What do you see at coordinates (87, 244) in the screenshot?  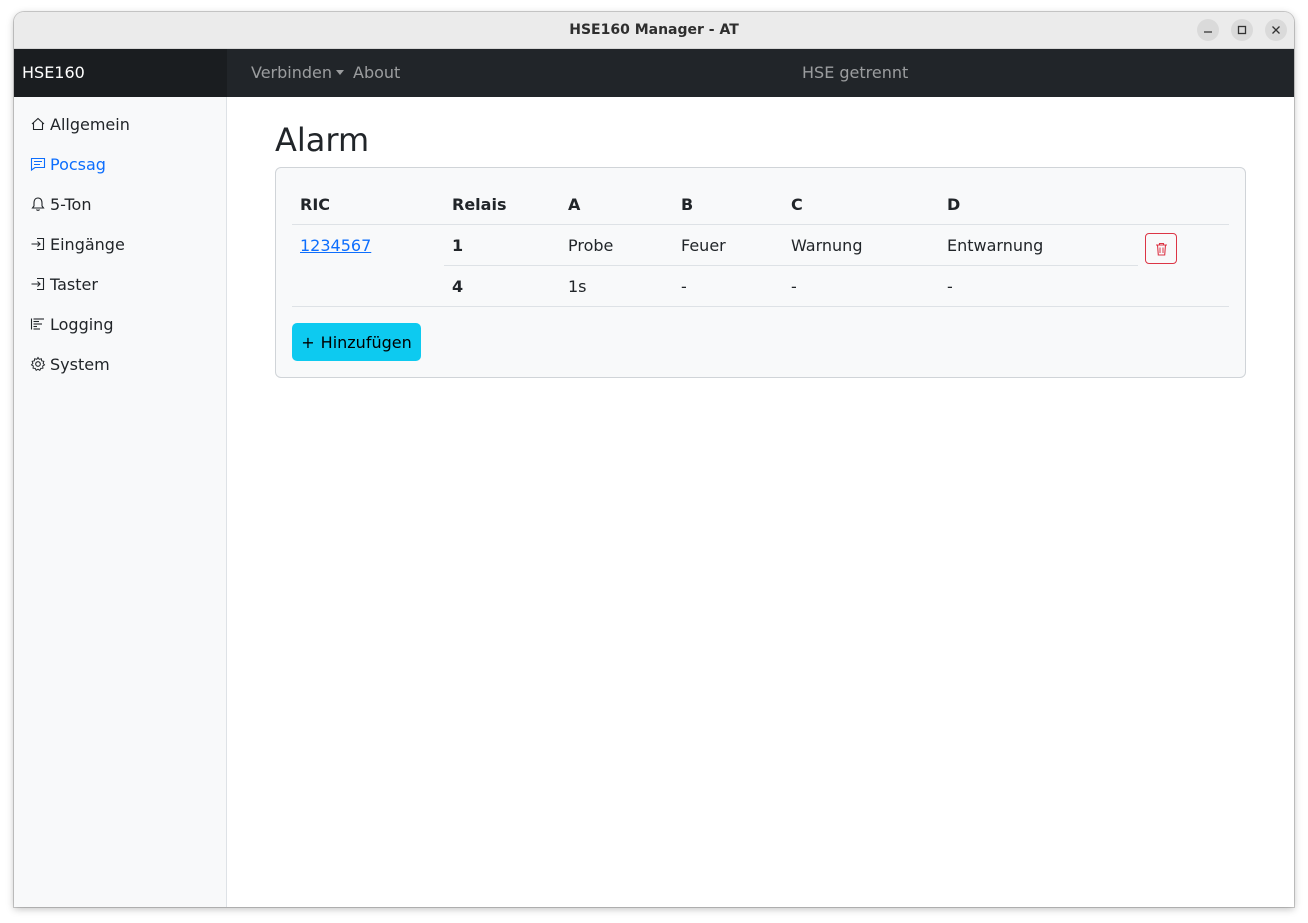 I see `sidebar-item-label: Eingänge` at bounding box center [87, 244].